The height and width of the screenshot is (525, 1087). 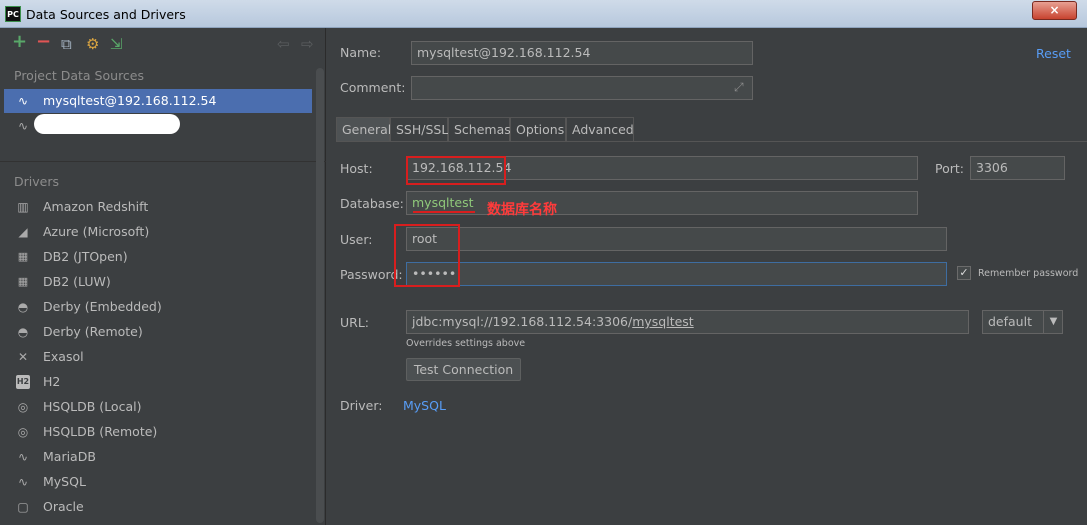 What do you see at coordinates (522, 321) in the screenshot?
I see `url-prefix: jdbc:mysql://192.168.112.54:3306/` at bounding box center [522, 321].